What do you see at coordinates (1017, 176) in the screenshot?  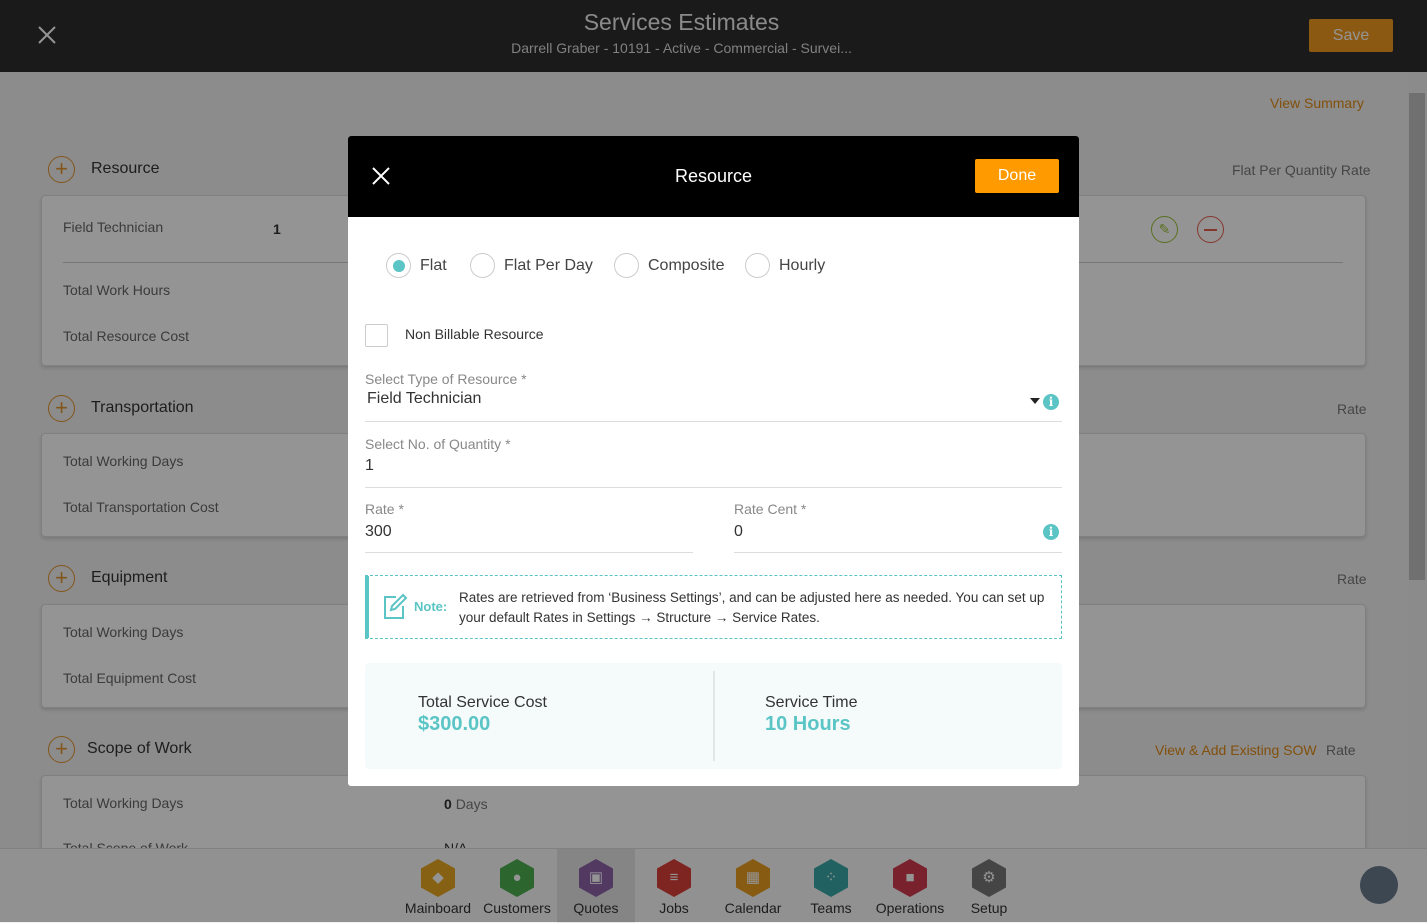 I see `done-button: Done` at bounding box center [1017, 176].